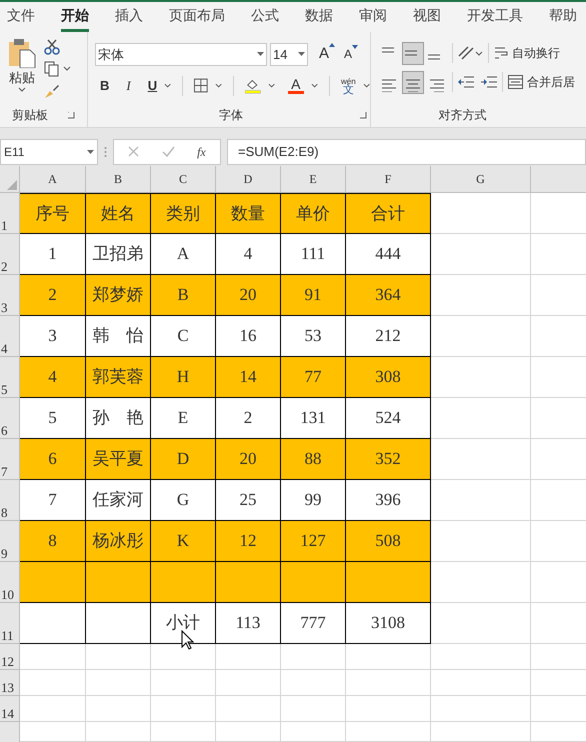 This screenshot has width=586, height=742. Describe the element at coordinates (10, 623) in the screenshot. I see `row-header: 11` at that location.